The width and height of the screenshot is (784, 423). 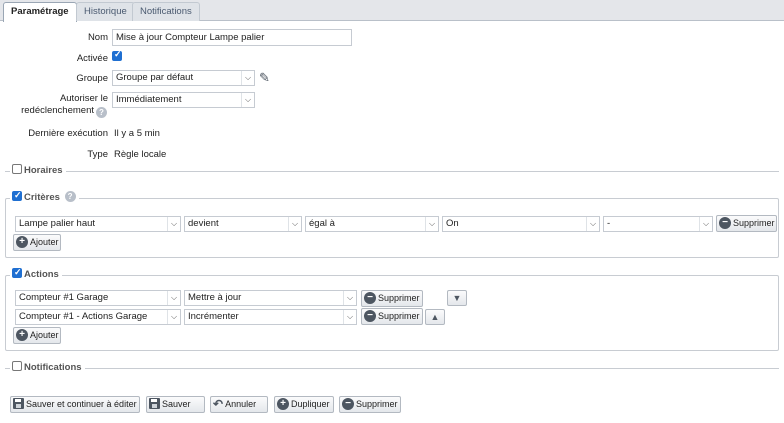 I want to click on criteria-operator-select: égal à ⌵, so click(x=372, y=224).